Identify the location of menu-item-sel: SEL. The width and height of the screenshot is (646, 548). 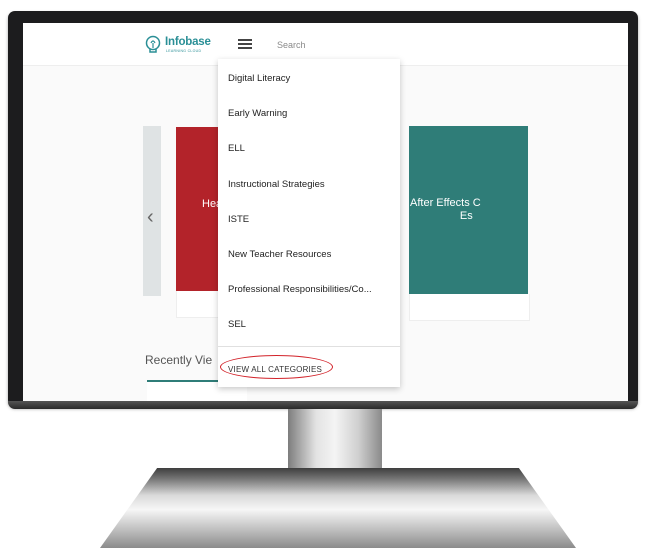
(237, 324).